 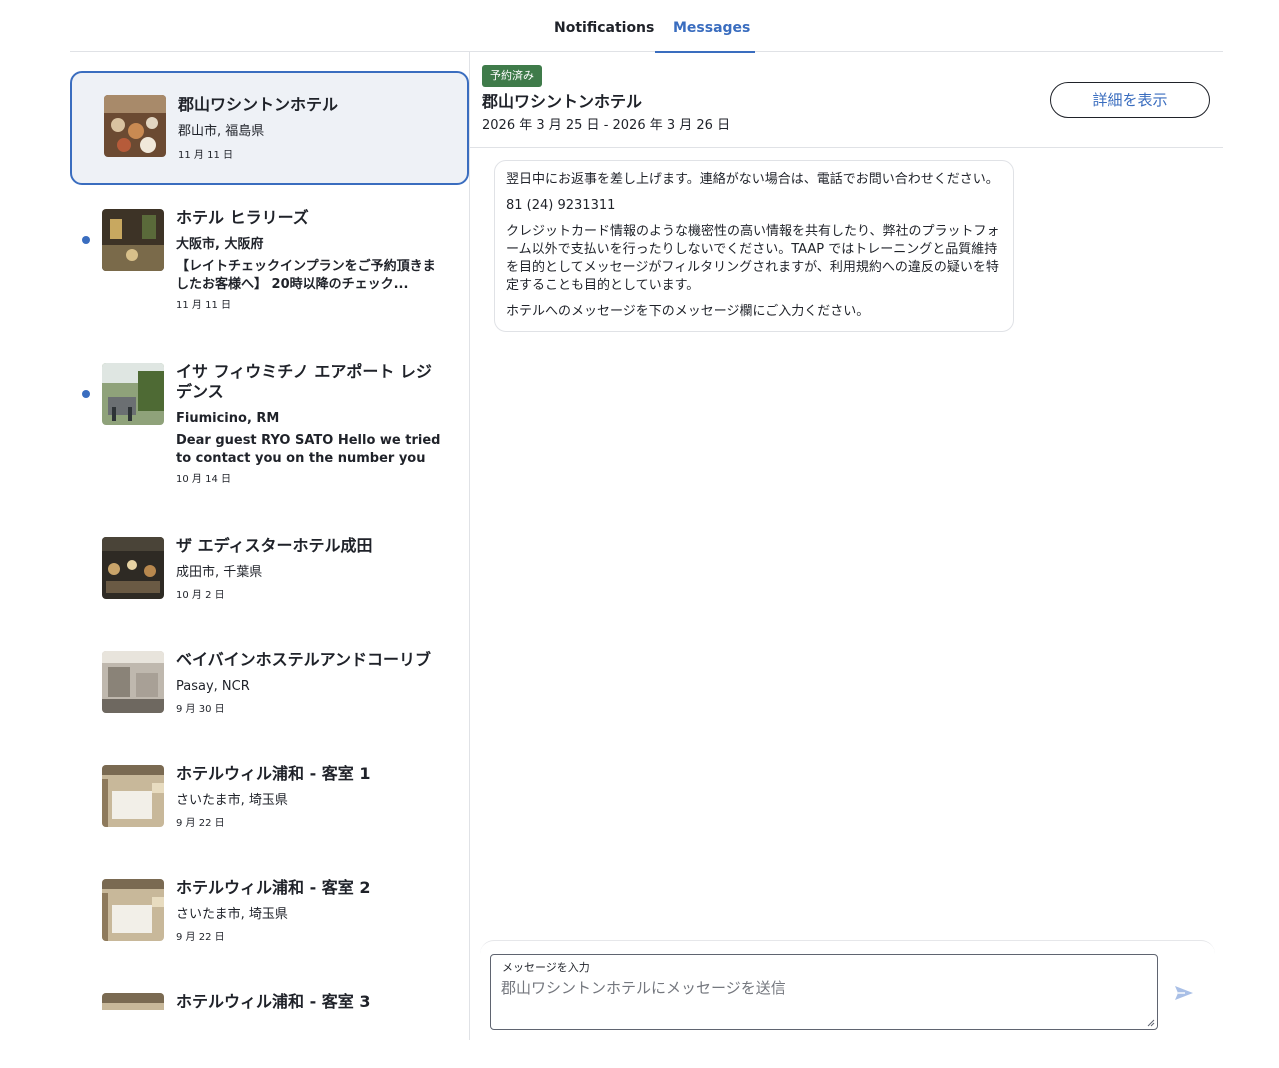 I want to click on conversation-item: ホテルウィル浦和 - 客室 2 さいたま市, 埼玉県 9 月 22 日, so click(x=269, y=918).